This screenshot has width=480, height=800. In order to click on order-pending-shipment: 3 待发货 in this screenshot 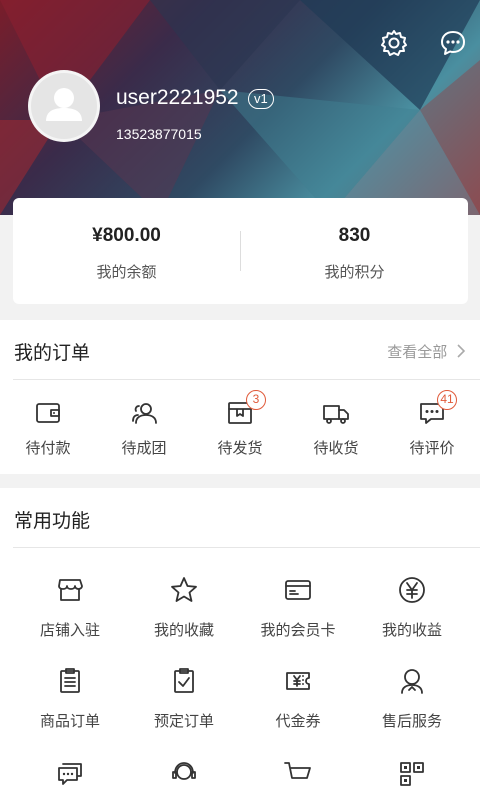, I will do `click(240, 428)`.